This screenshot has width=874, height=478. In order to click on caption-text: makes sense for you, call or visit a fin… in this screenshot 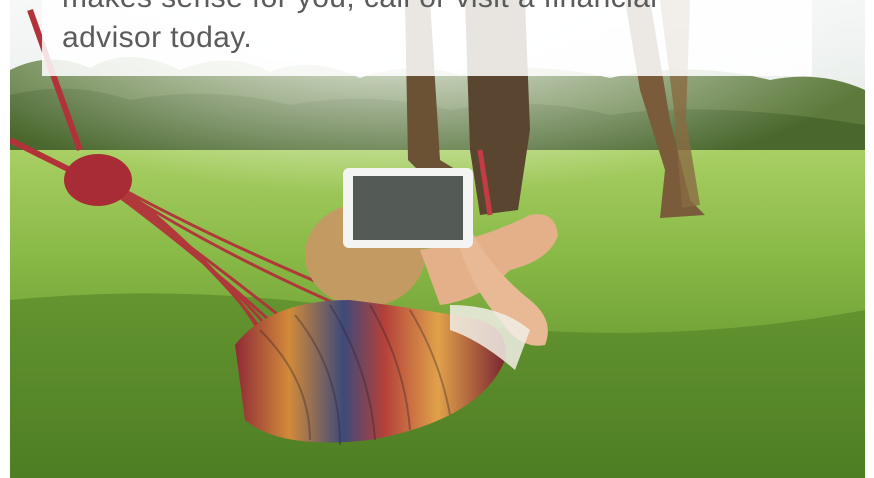, I will do `click(359, 27)`.